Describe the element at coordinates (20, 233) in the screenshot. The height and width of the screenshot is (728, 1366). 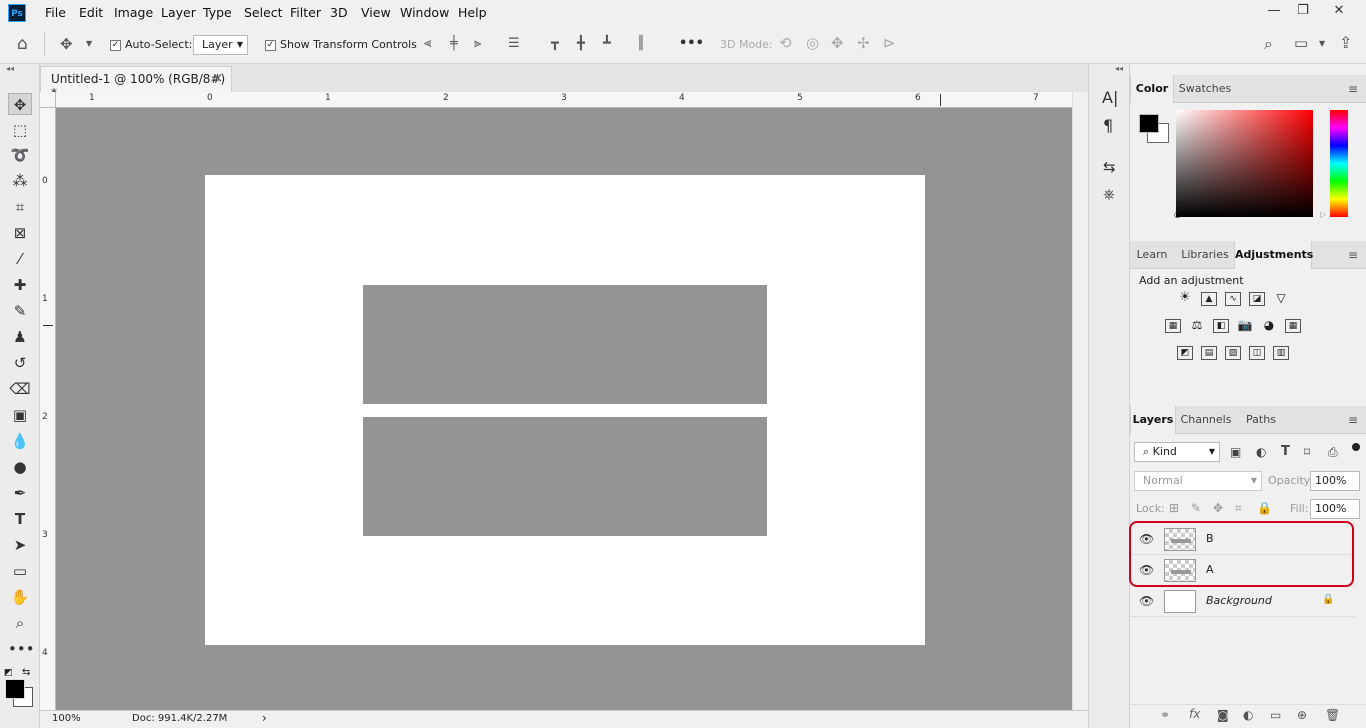
I see `frame-tool: ⊠` at that location.